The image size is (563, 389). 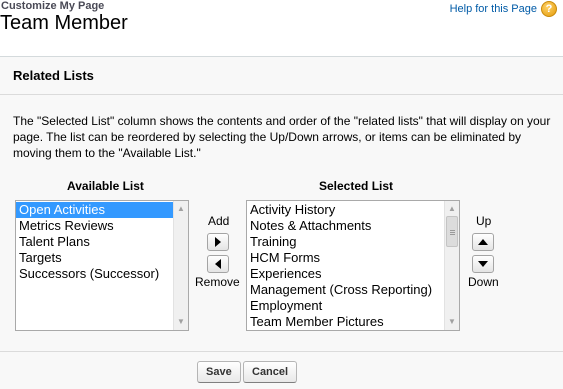 I want to click on move-up-button, so click(x=483, y=242).